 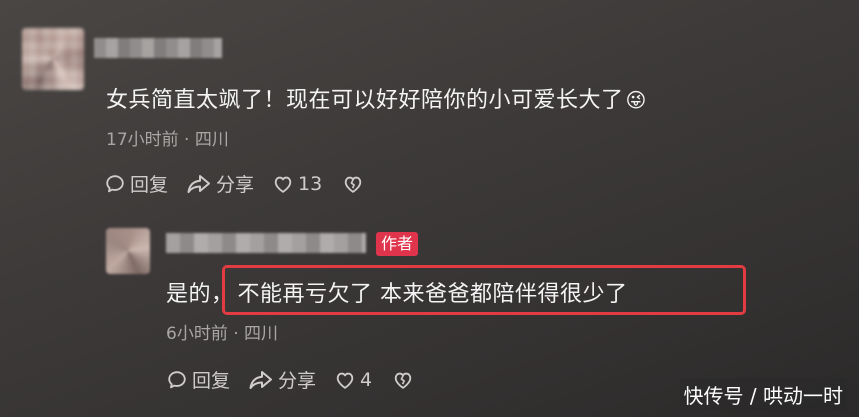 What do you see at coordinates (158, 48) in the screenshot?
I see `commenter-name-blurred` at bounding box center [158, 48].